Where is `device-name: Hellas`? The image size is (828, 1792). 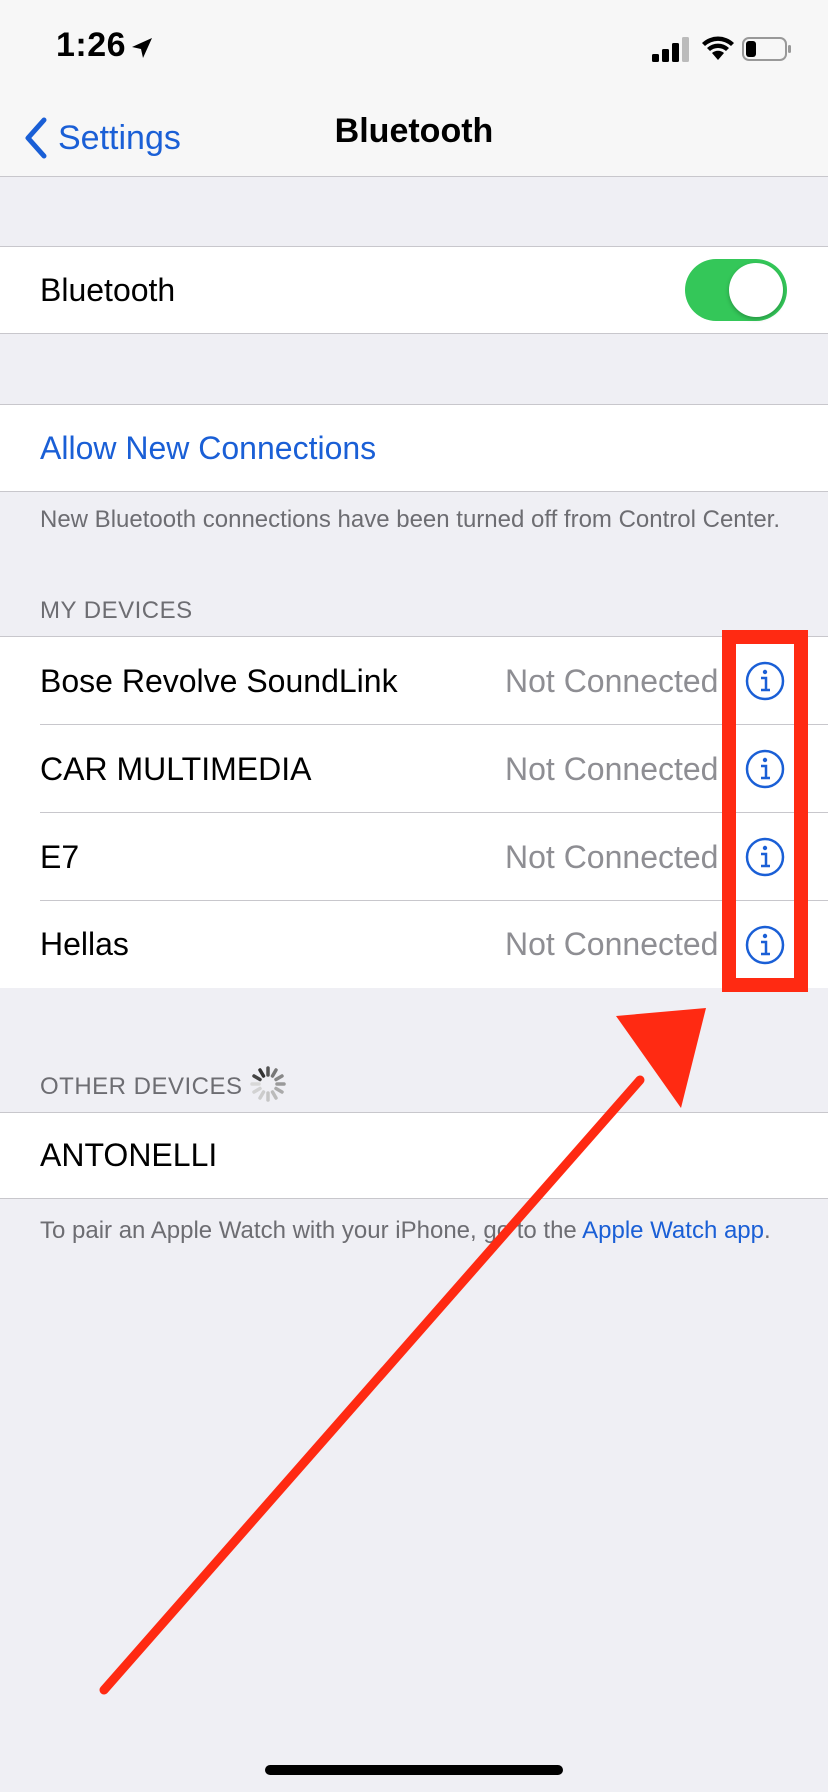
device-name: Hellas is located at coordinates (84, 944).